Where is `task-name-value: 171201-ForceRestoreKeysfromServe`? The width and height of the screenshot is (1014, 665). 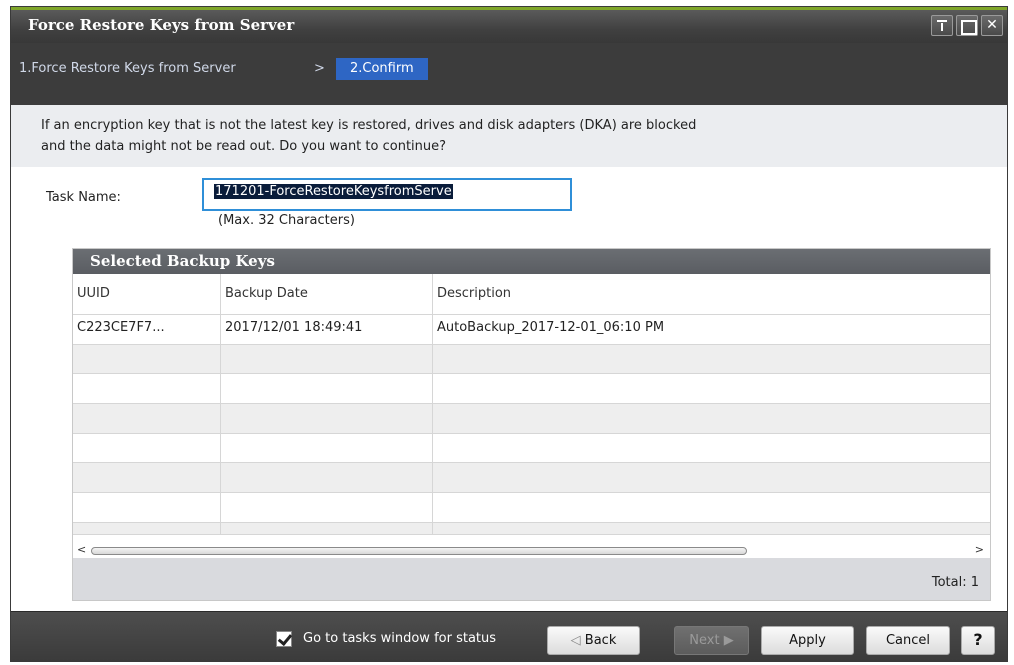 task-name-value: 171201-ForceRestoreKeysfromServe is located at coordinates (333, 191).